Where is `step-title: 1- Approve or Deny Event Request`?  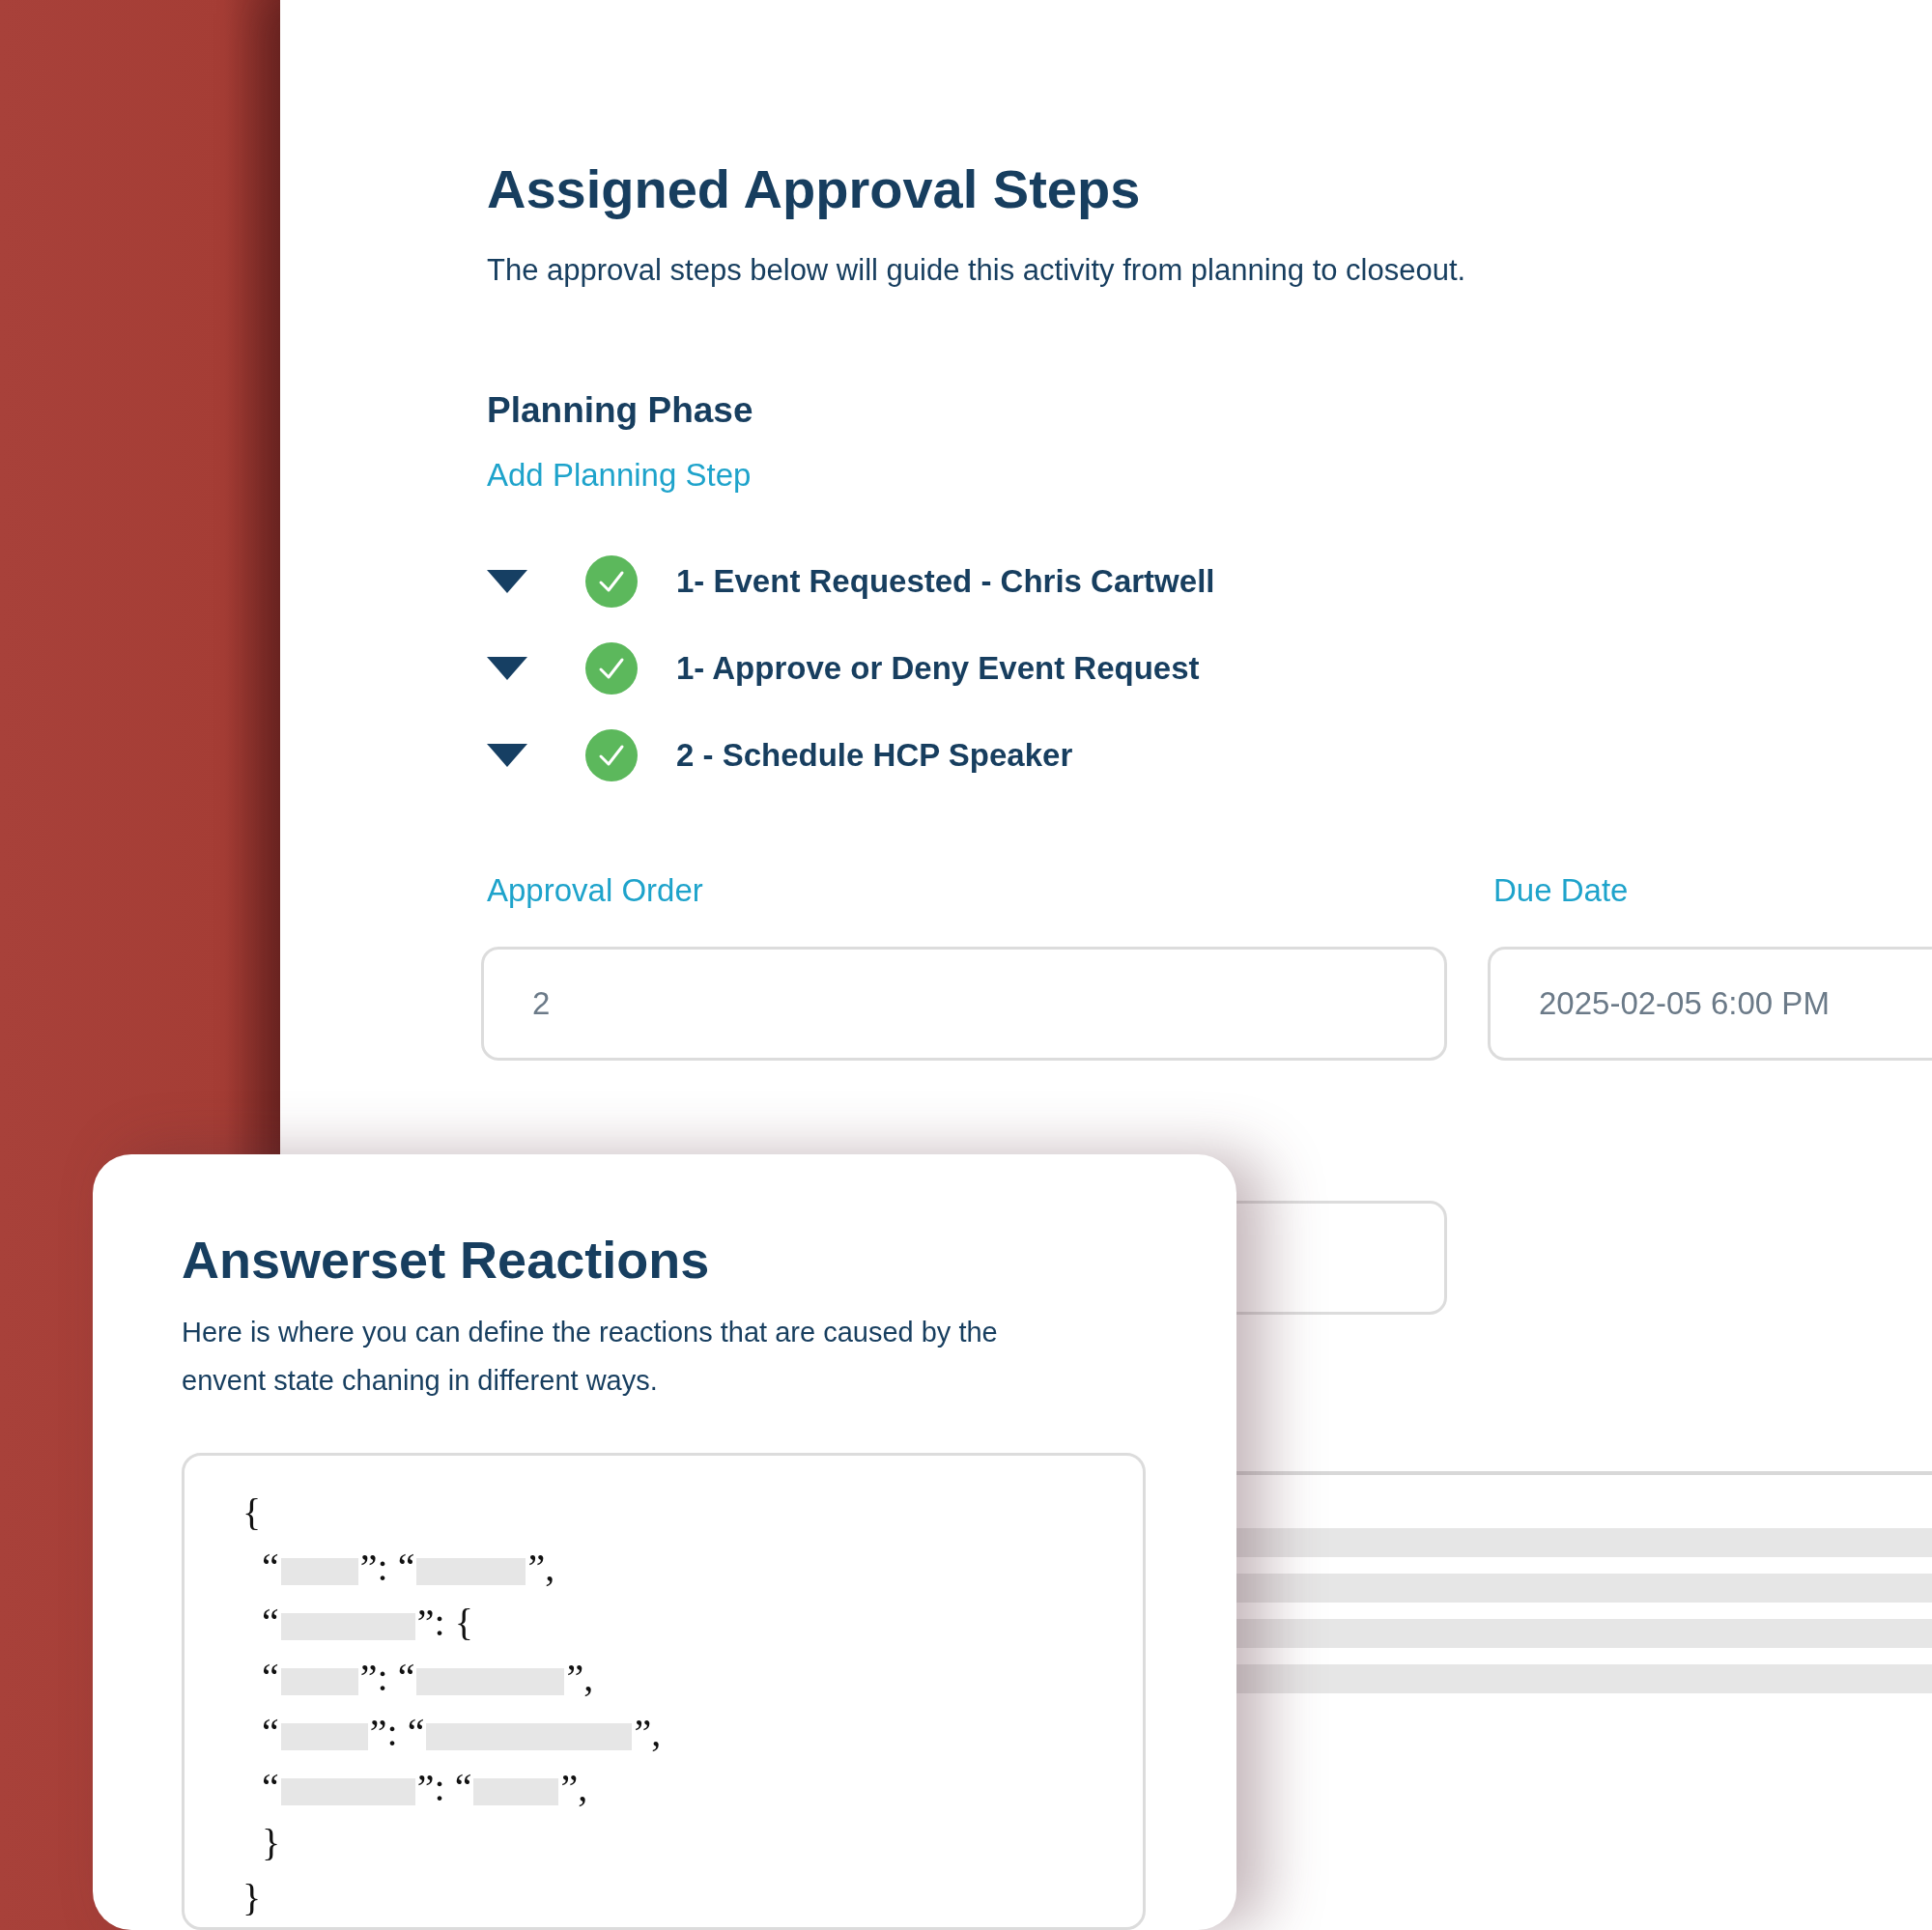
step-title: 1- Approve or Deny Event Request is located at coordinates (938, 668).